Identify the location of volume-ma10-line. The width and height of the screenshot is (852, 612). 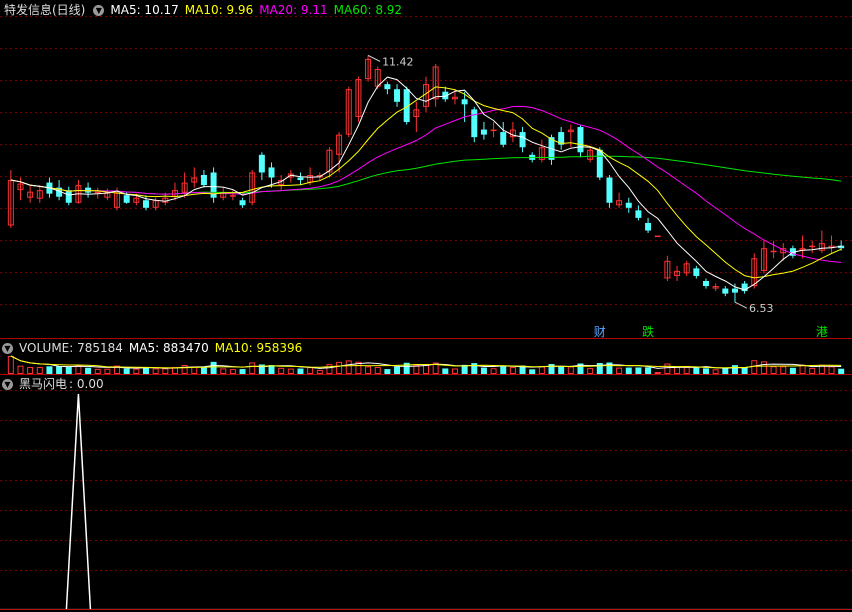
(426, 362).